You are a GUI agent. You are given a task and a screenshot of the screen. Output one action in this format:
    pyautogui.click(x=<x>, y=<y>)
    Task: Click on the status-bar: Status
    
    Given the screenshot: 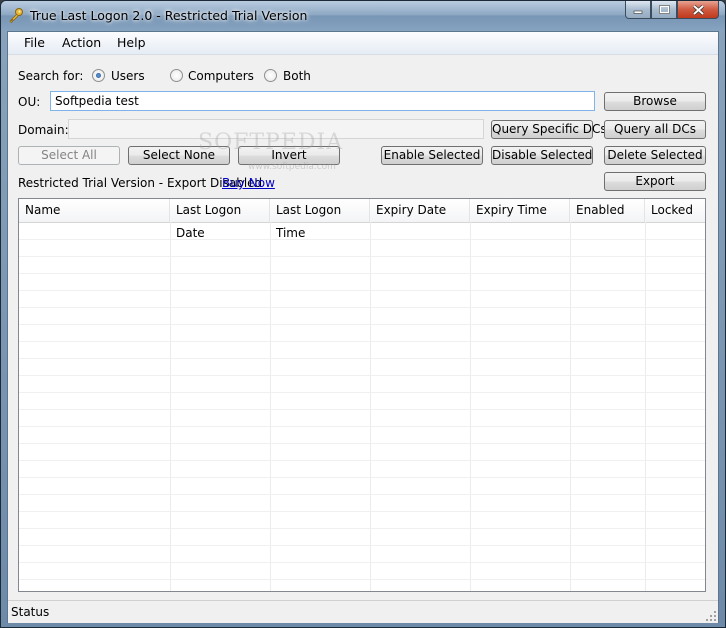 What is the action you would take?
    pyautogui.click(x=363, y=611)
    